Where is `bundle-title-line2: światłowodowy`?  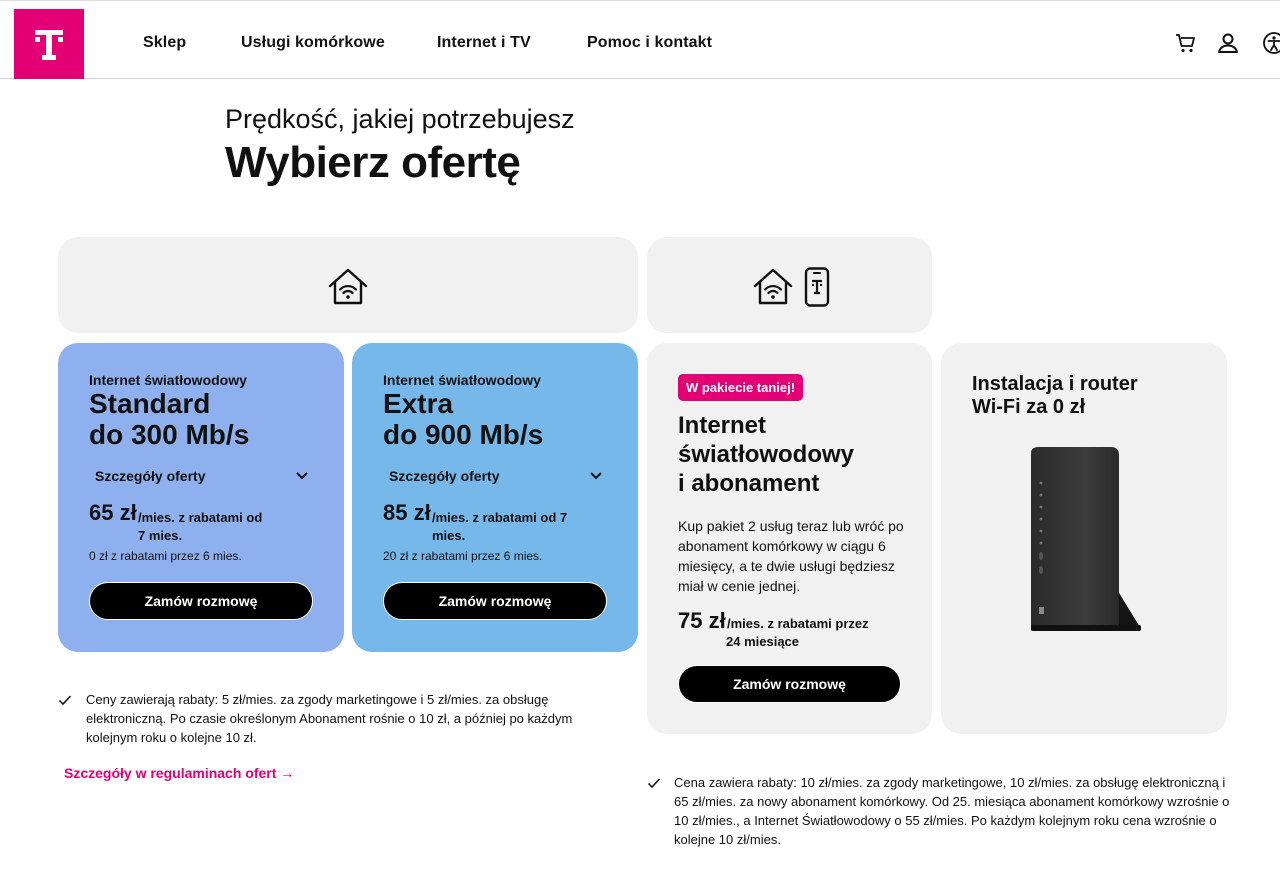
bundle-title-line2: światłowodowy is located at coordinates (766, 454).